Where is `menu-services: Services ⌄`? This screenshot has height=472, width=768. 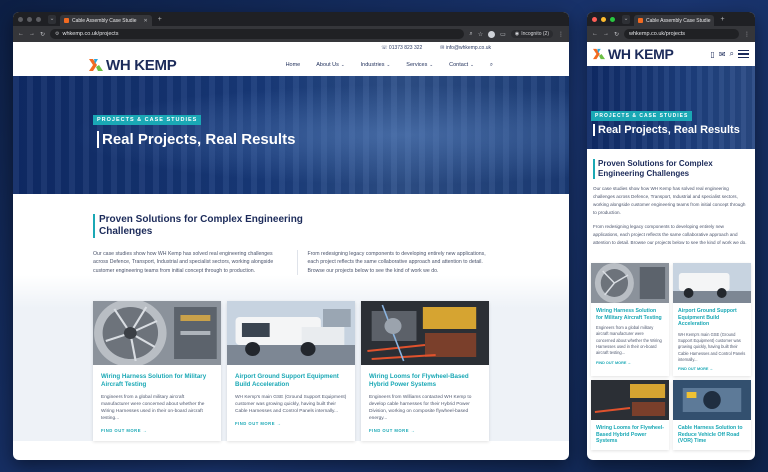 menu-services: Services ⌄ is located at coordinates (419, 65).